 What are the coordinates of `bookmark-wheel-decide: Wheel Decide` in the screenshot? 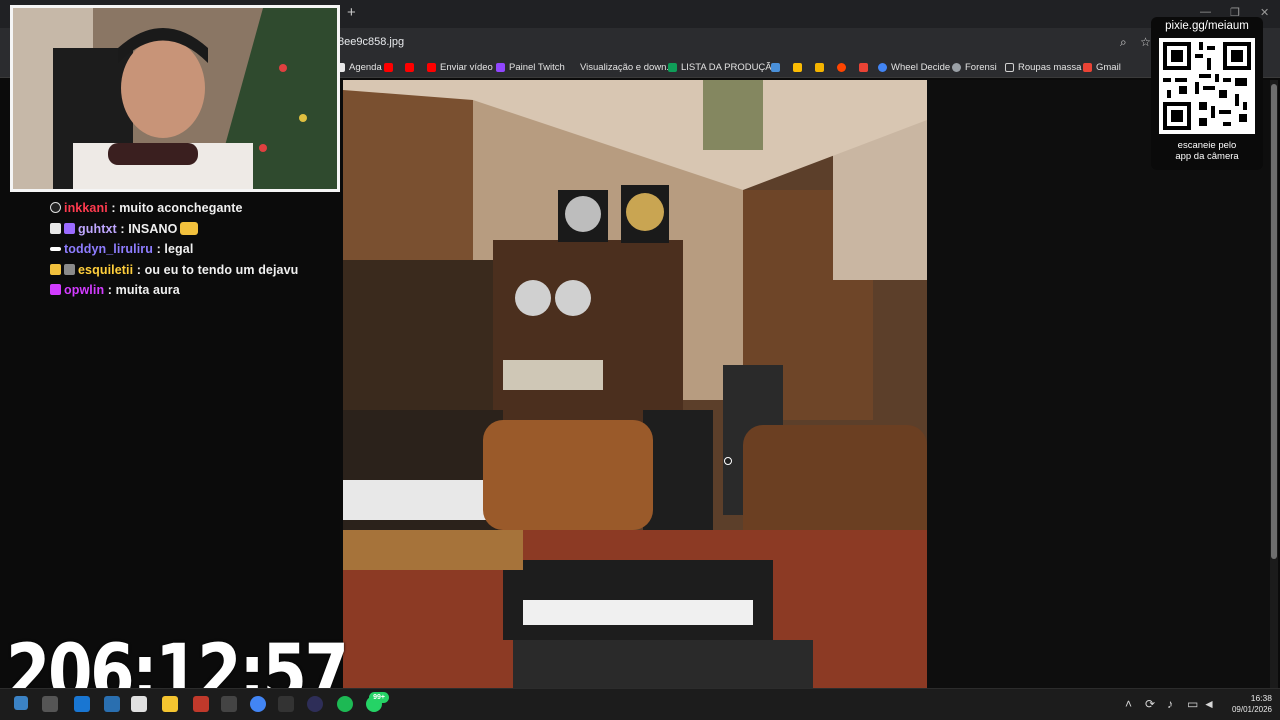 It's located at (914, 67).